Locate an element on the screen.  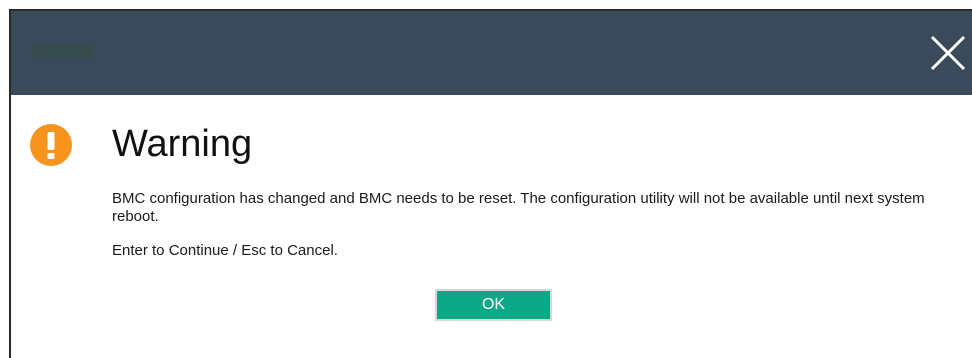
warning-exclamation-icon is located at coordinates (51, 145).